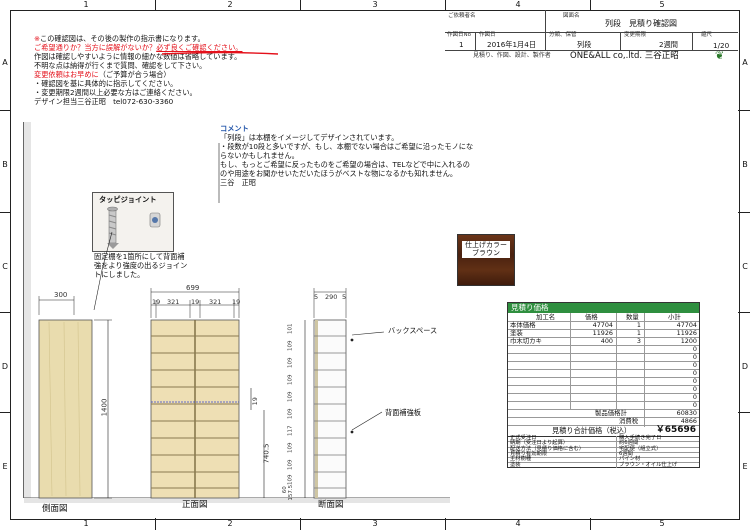  I want to click on dim-section-bottom: 60, so click(284, 490).